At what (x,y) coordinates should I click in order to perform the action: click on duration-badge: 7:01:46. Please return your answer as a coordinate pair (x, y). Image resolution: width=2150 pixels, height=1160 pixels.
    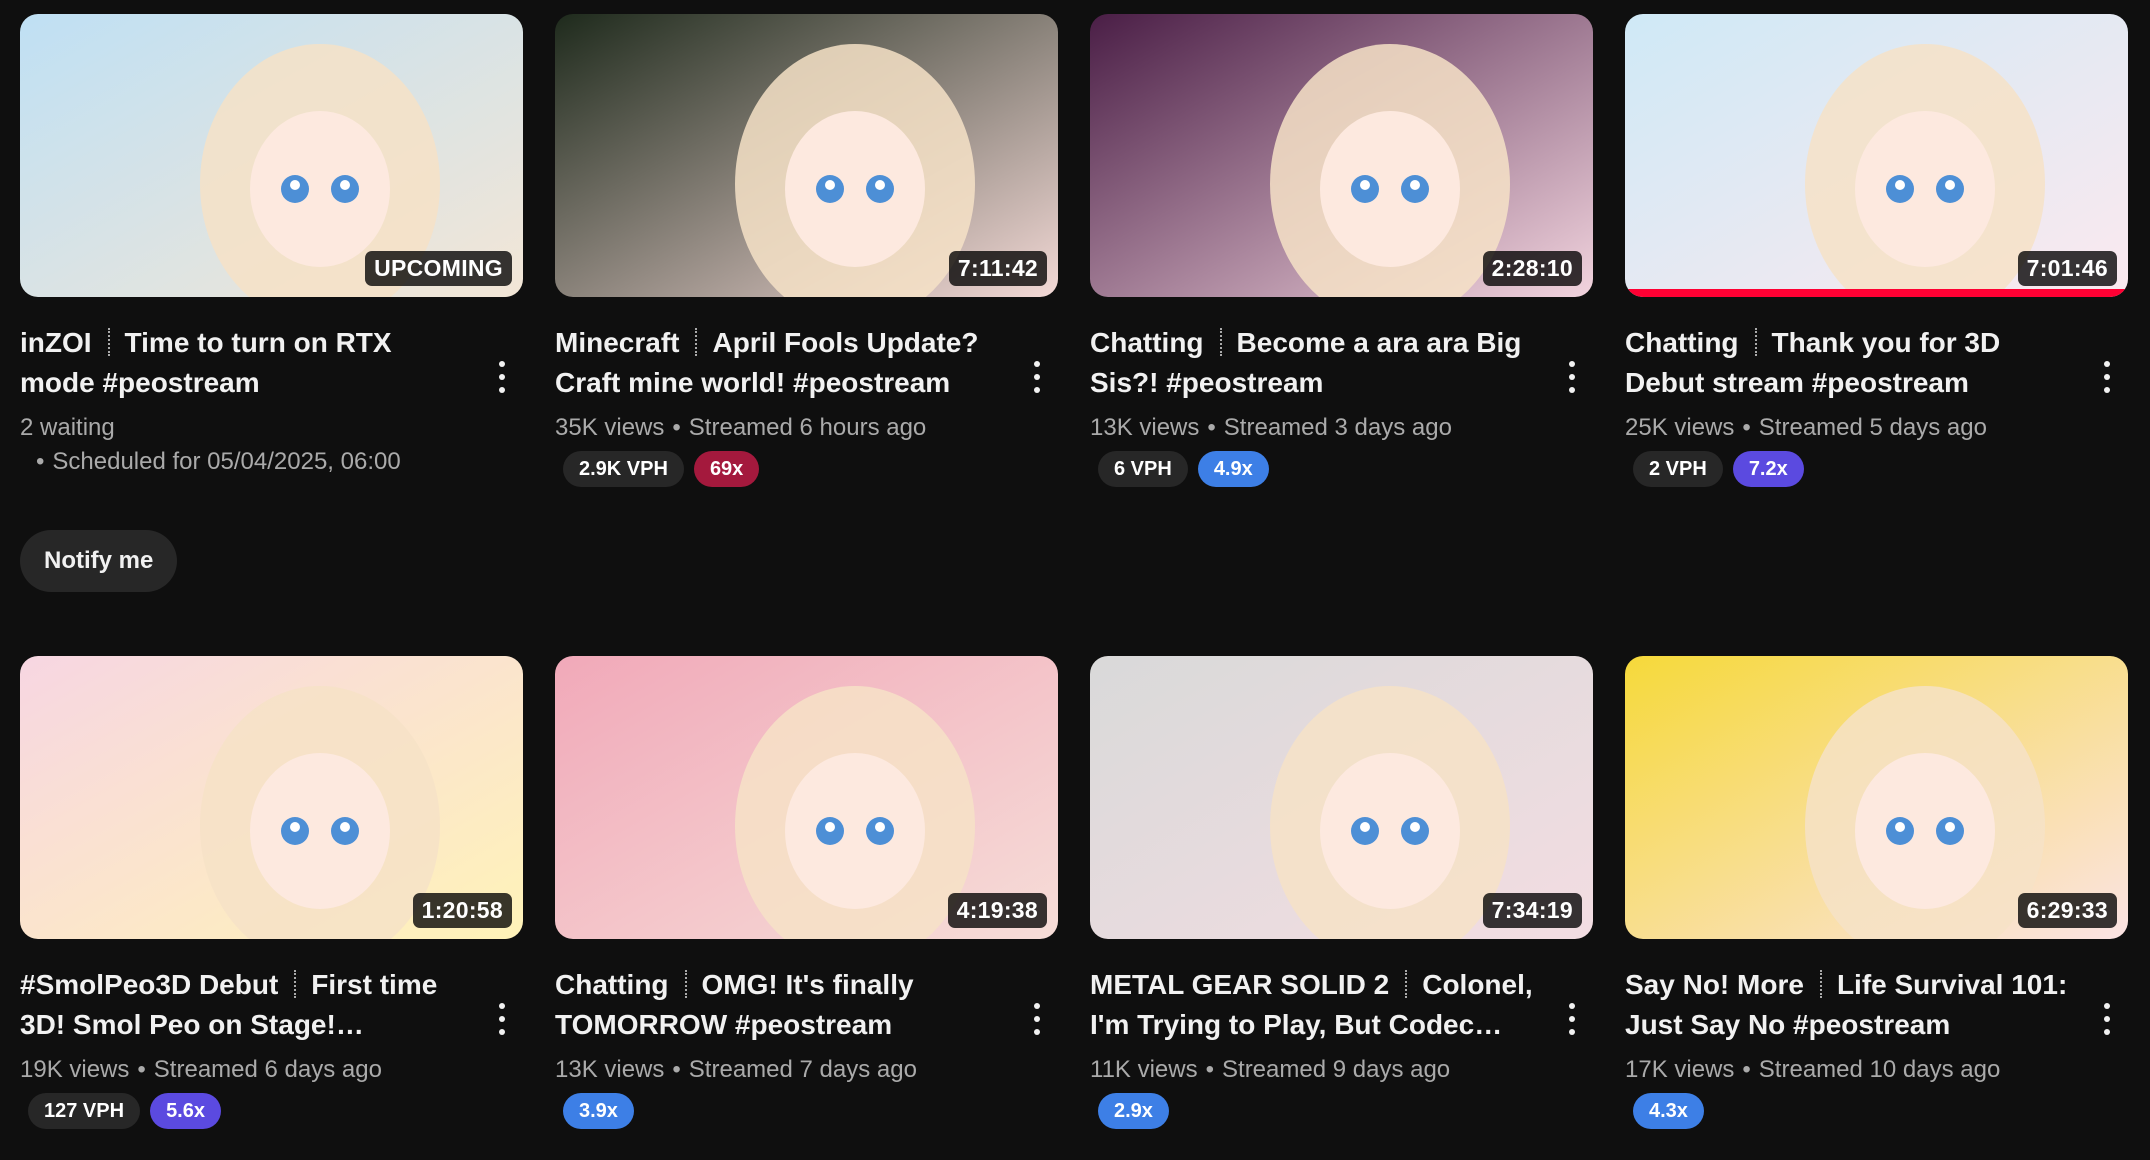
    Looking at the image, I should click on (2067, 268).